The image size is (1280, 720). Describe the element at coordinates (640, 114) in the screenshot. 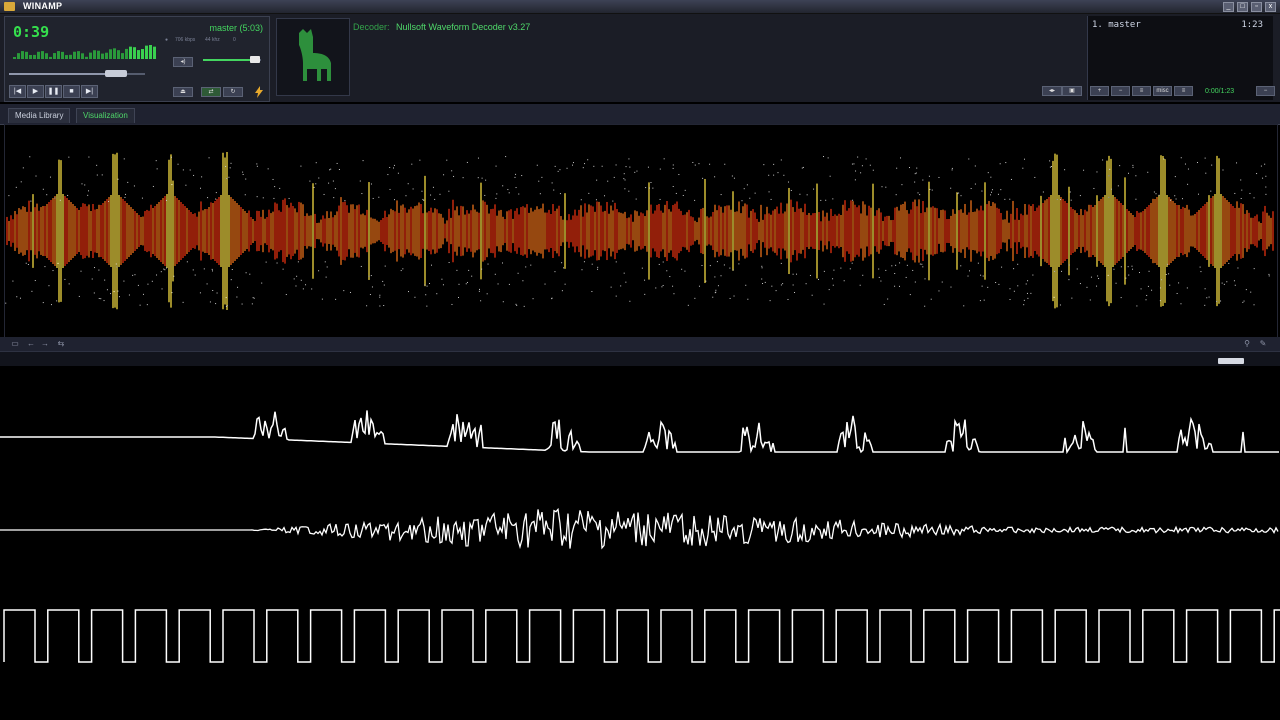

I see `tab-bar: Media Library Visualization` at that location.